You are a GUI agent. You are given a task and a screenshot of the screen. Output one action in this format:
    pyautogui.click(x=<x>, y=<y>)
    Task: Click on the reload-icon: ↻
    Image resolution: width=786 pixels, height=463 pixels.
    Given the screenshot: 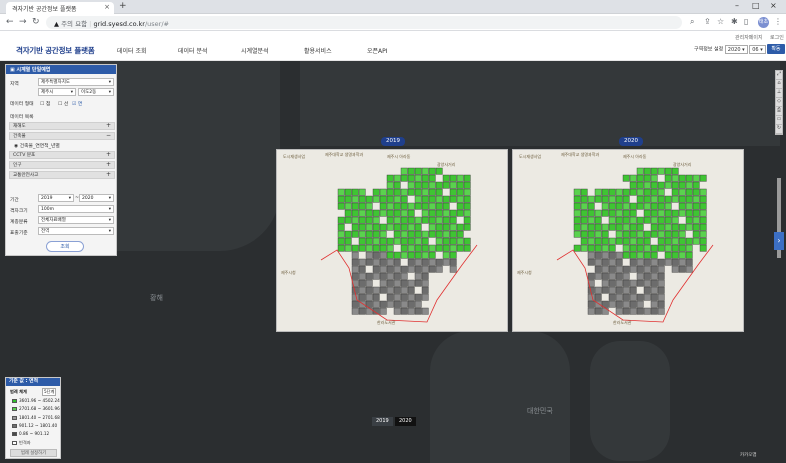 What is the action you would take?
    pyautogui.click(x=36, y=22)
    